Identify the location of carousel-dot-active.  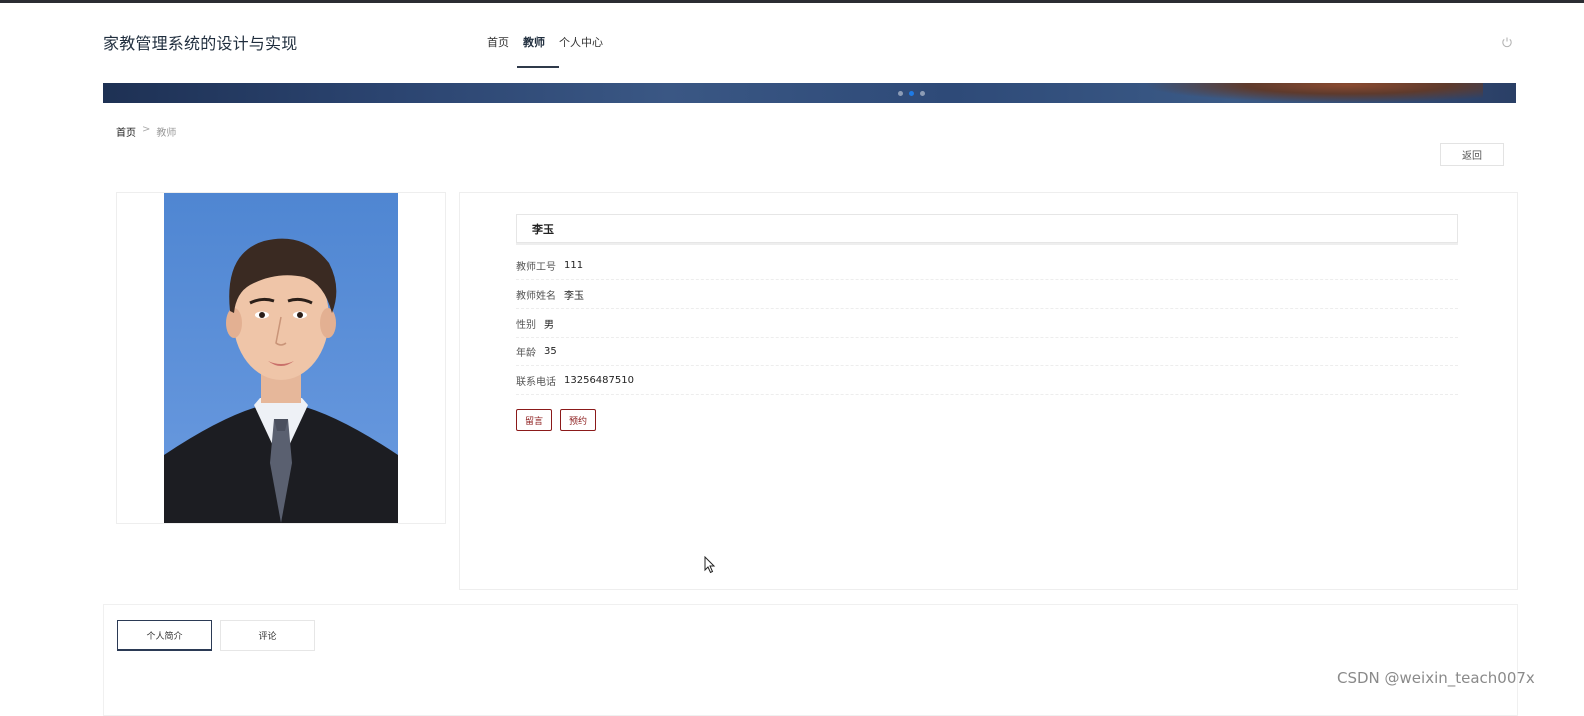
(911, 93).